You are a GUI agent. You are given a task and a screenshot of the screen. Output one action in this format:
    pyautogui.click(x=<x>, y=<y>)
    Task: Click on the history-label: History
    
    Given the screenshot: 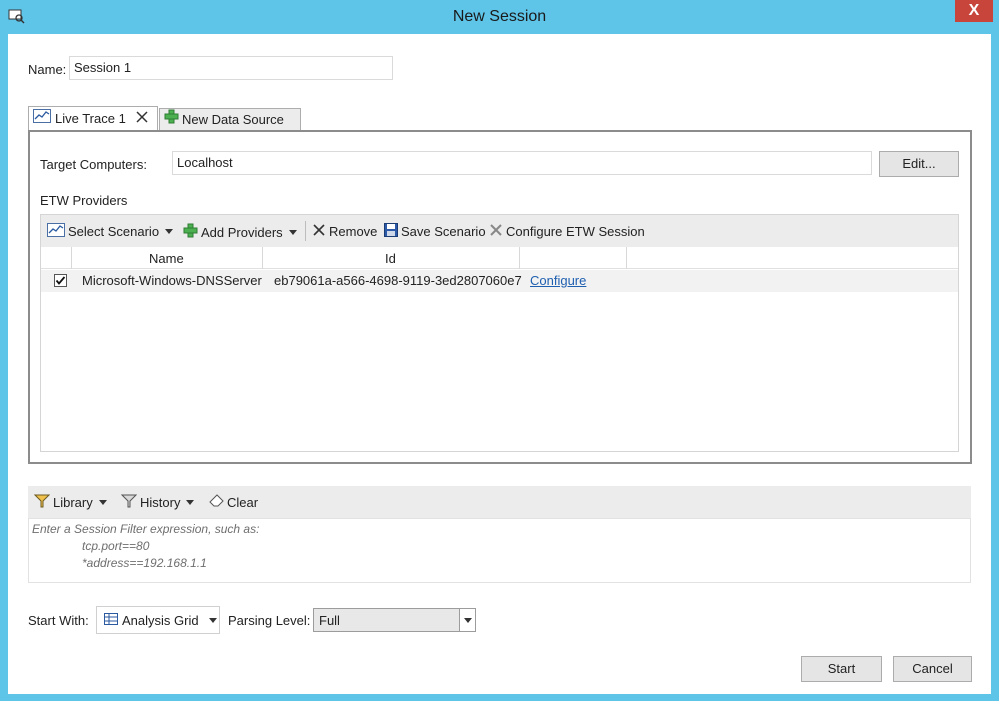 What is the action you would take?
    pyautogui.click(x=160, y=502)
    